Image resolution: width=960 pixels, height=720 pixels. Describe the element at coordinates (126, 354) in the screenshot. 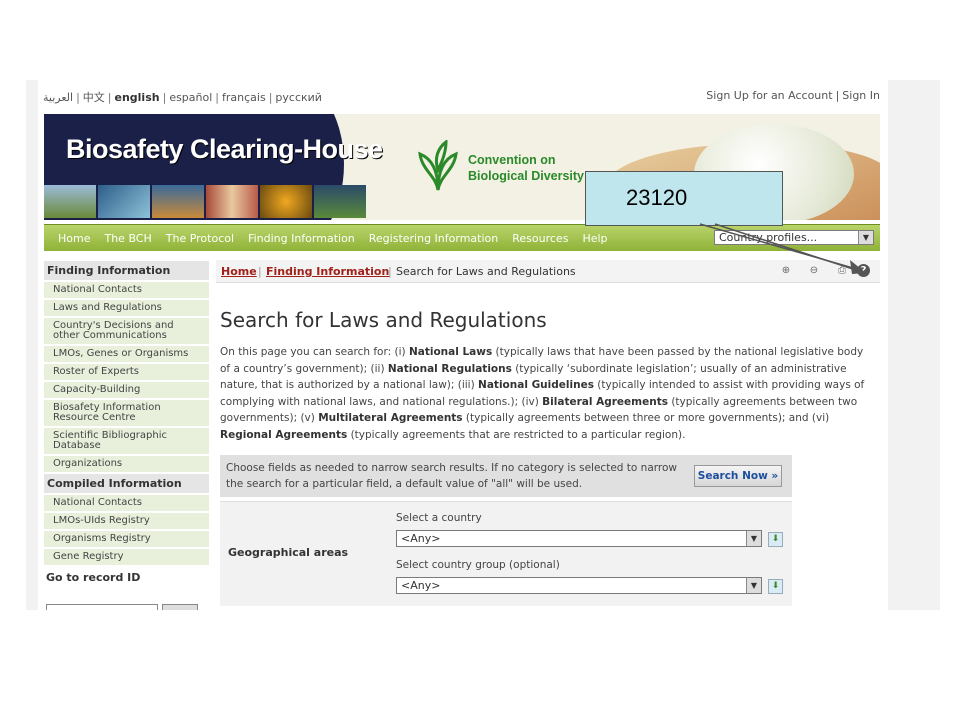

I see `sidebar-item-lmos: LMOs, Genes or Organisms` at that location.